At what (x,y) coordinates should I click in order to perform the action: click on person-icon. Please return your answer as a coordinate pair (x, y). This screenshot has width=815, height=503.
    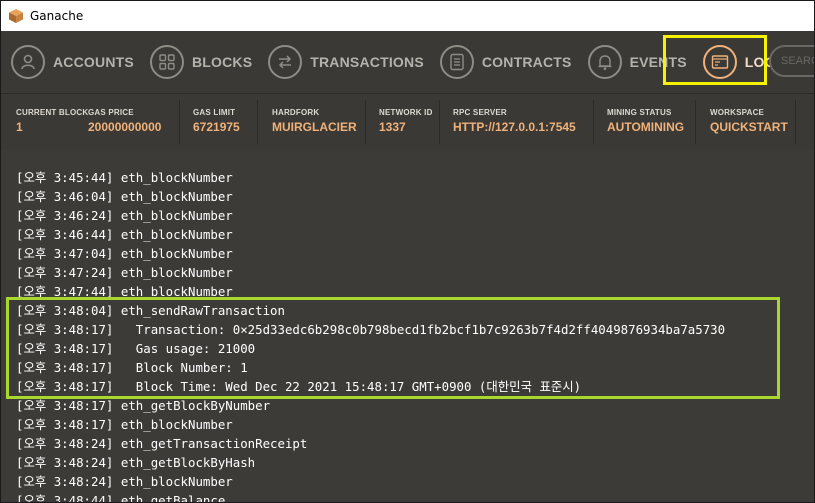
    Looking at the image, I should click on (28, 62).